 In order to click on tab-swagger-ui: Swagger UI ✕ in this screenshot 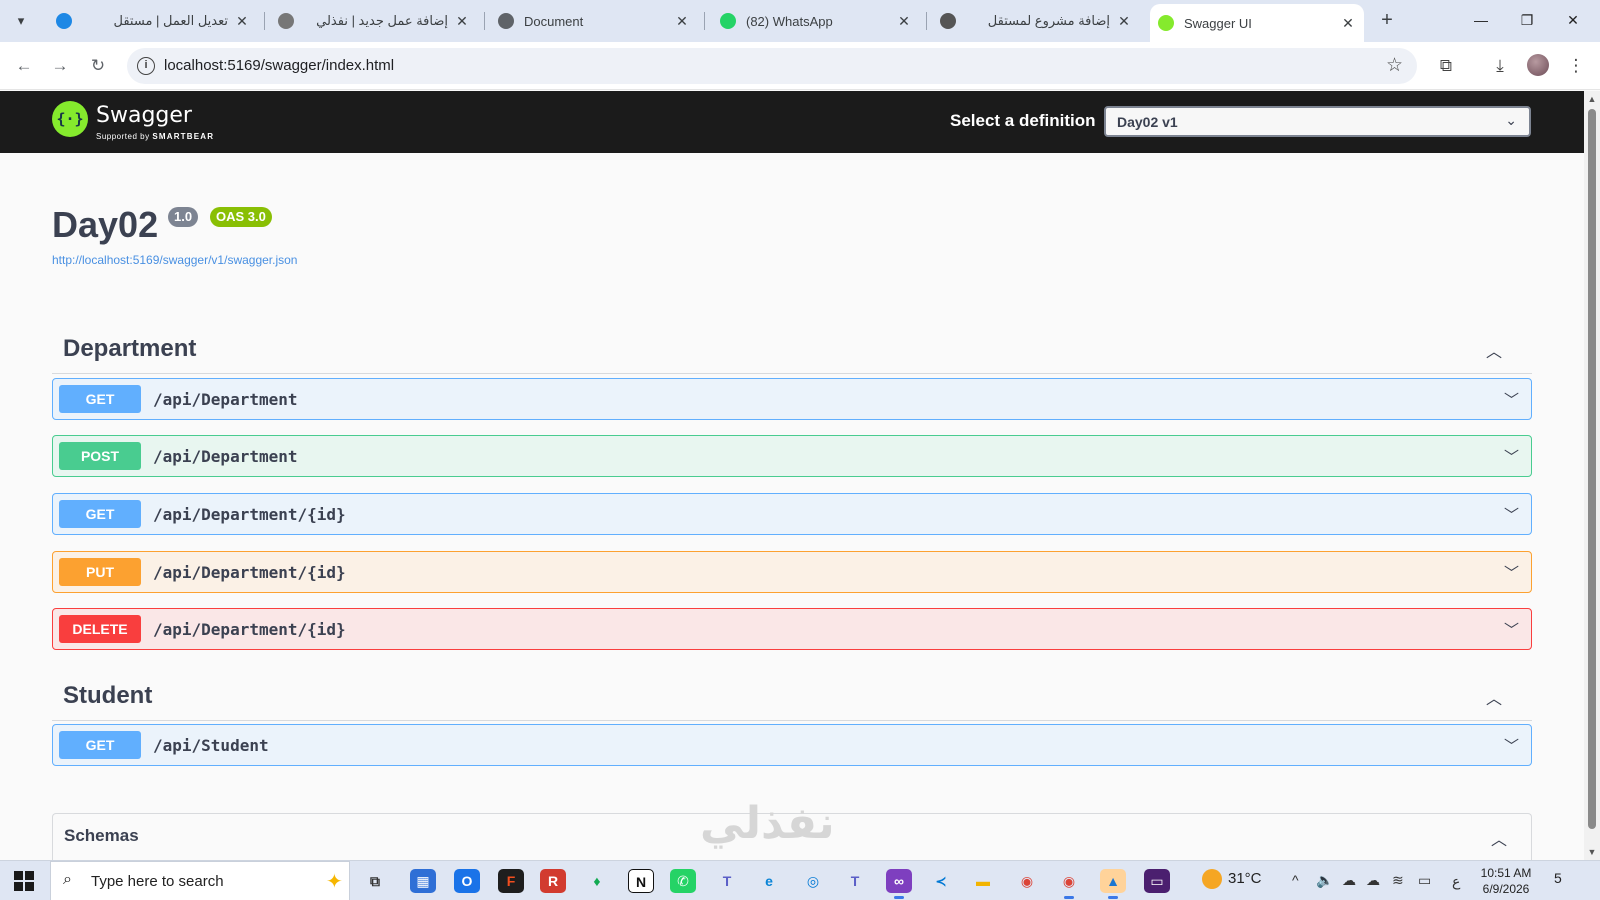, I will do `click(1257, 23)`.